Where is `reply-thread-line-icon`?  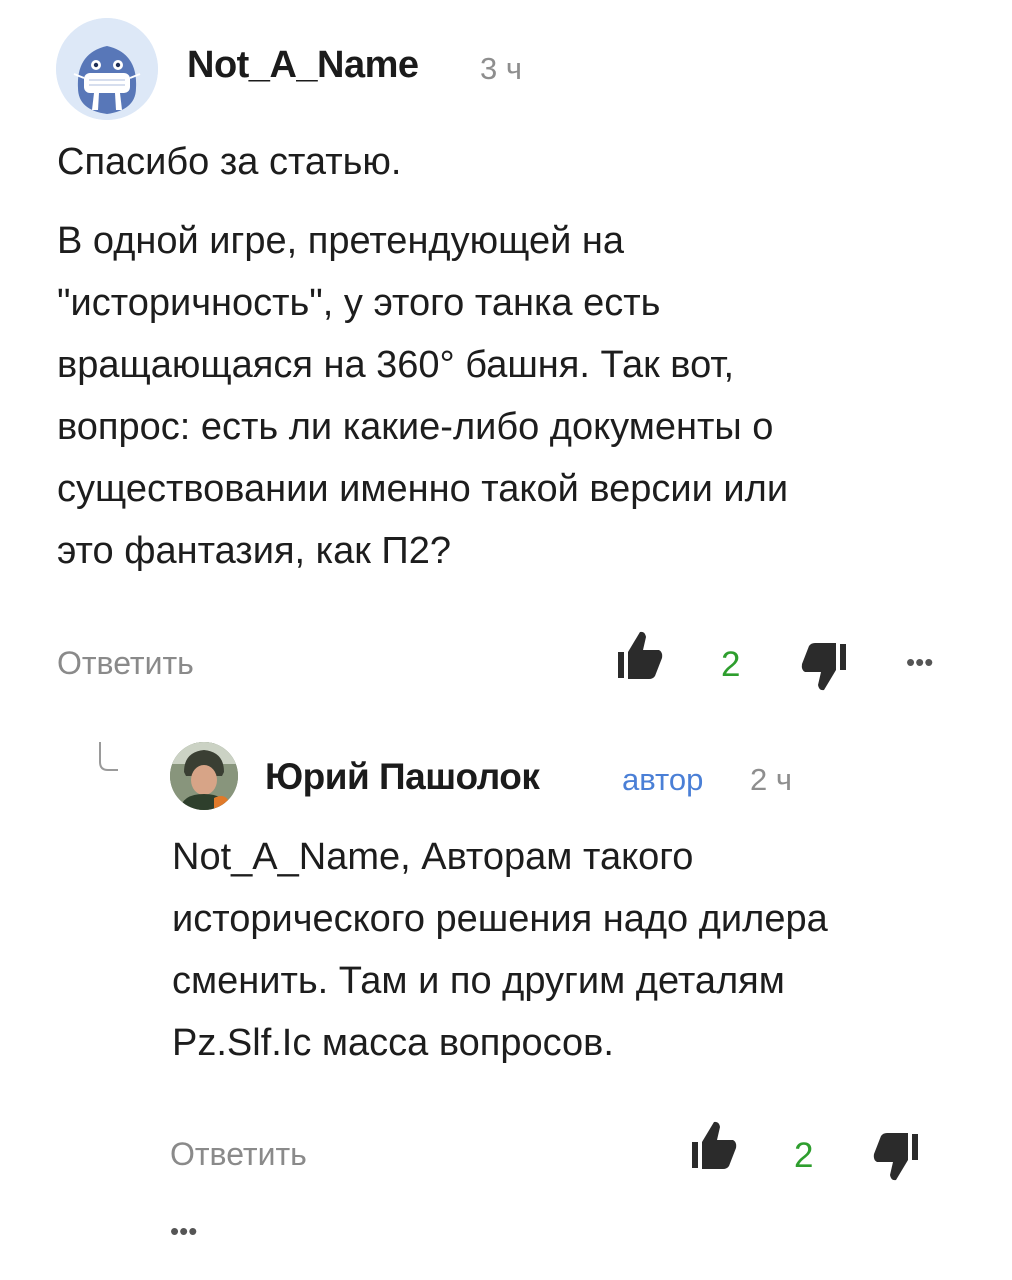
reply-thread-line-icon is located at coordinates (107, 757).